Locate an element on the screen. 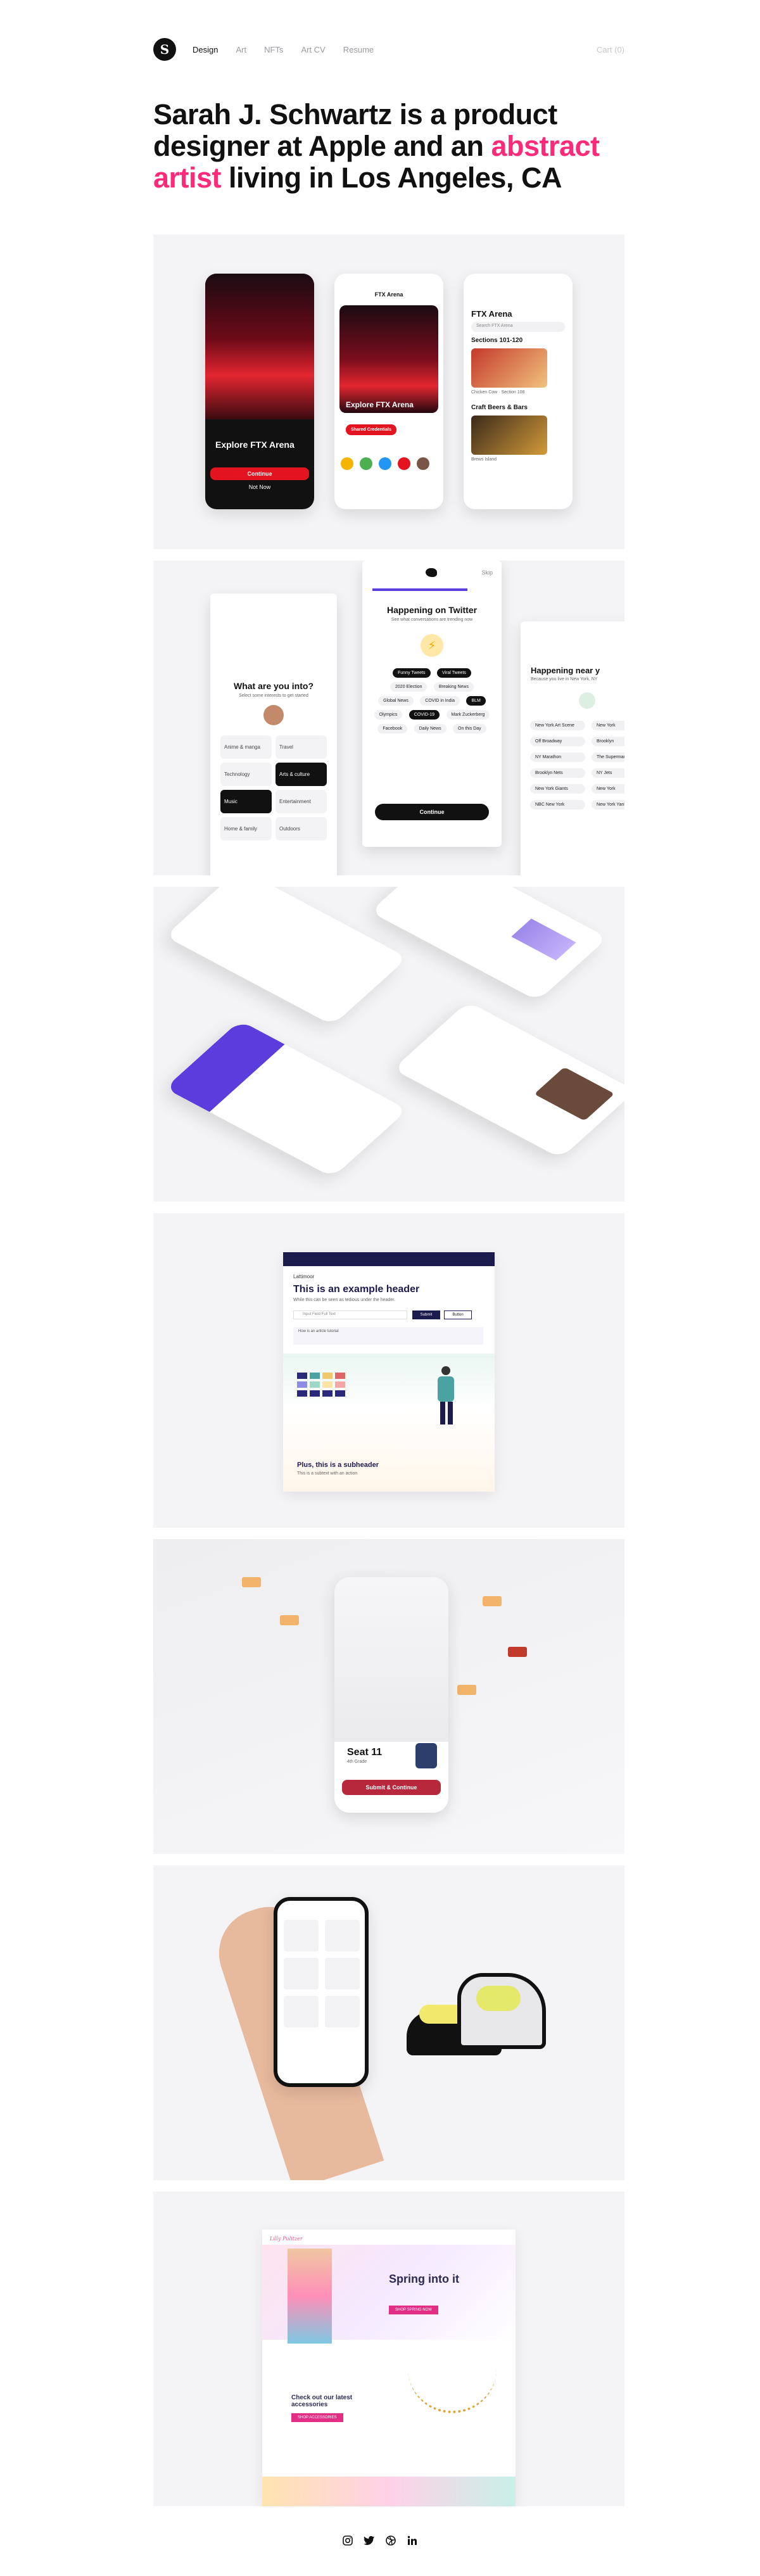  nav-link-design: Design is located at coordinates (205, 49).